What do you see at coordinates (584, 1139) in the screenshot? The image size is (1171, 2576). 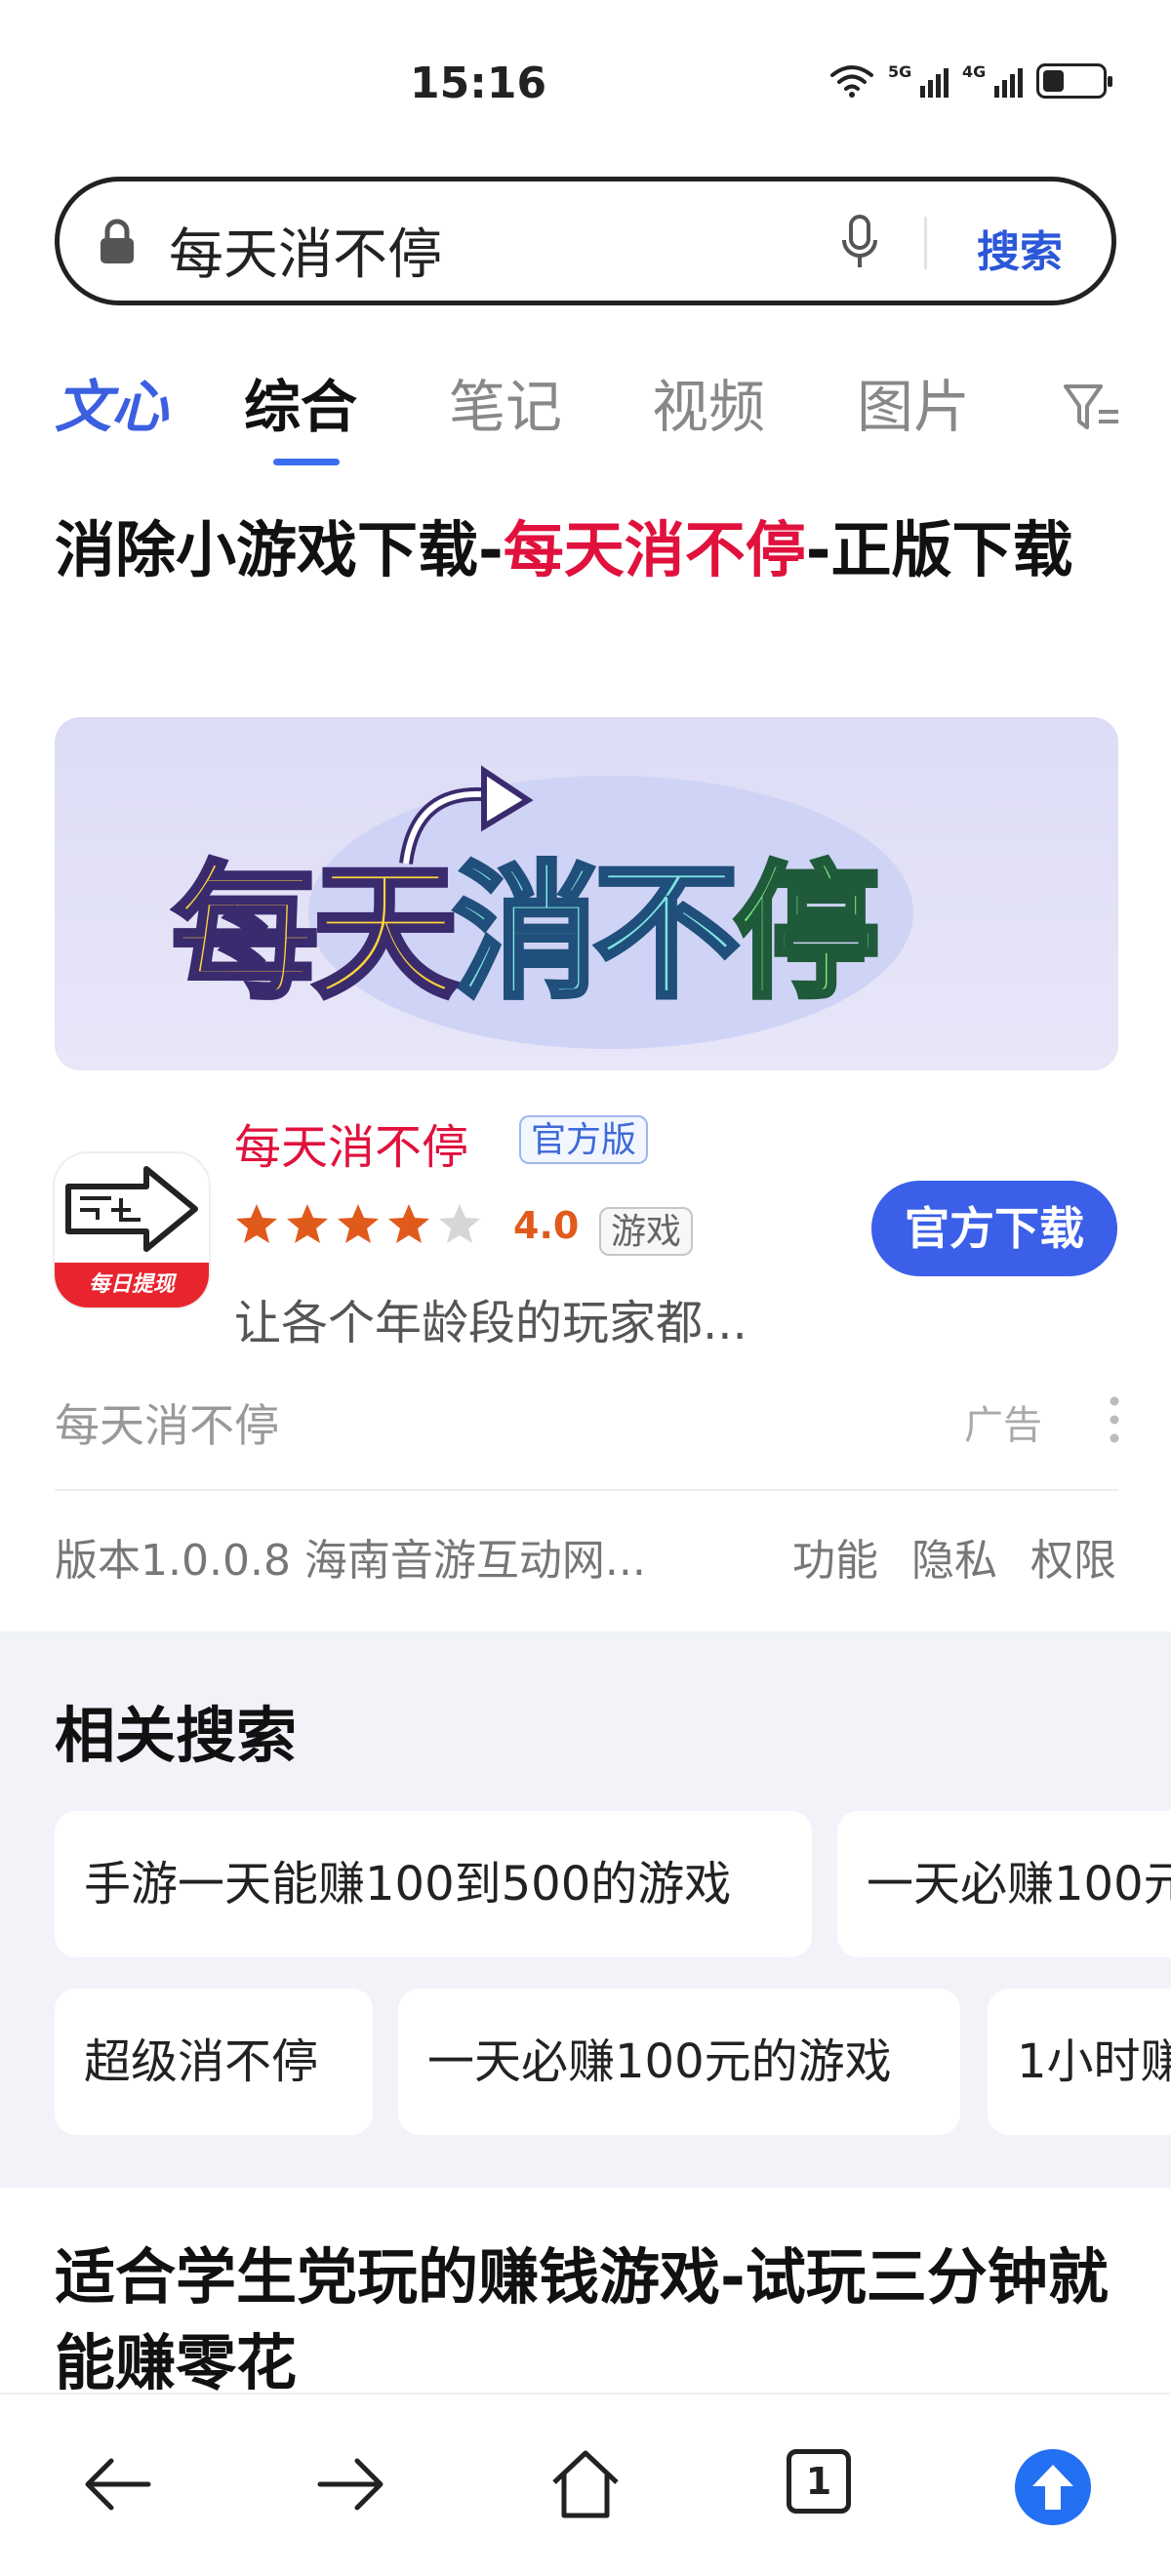 I see `official-badge: 官方版` at bounding box center [584, 1139].